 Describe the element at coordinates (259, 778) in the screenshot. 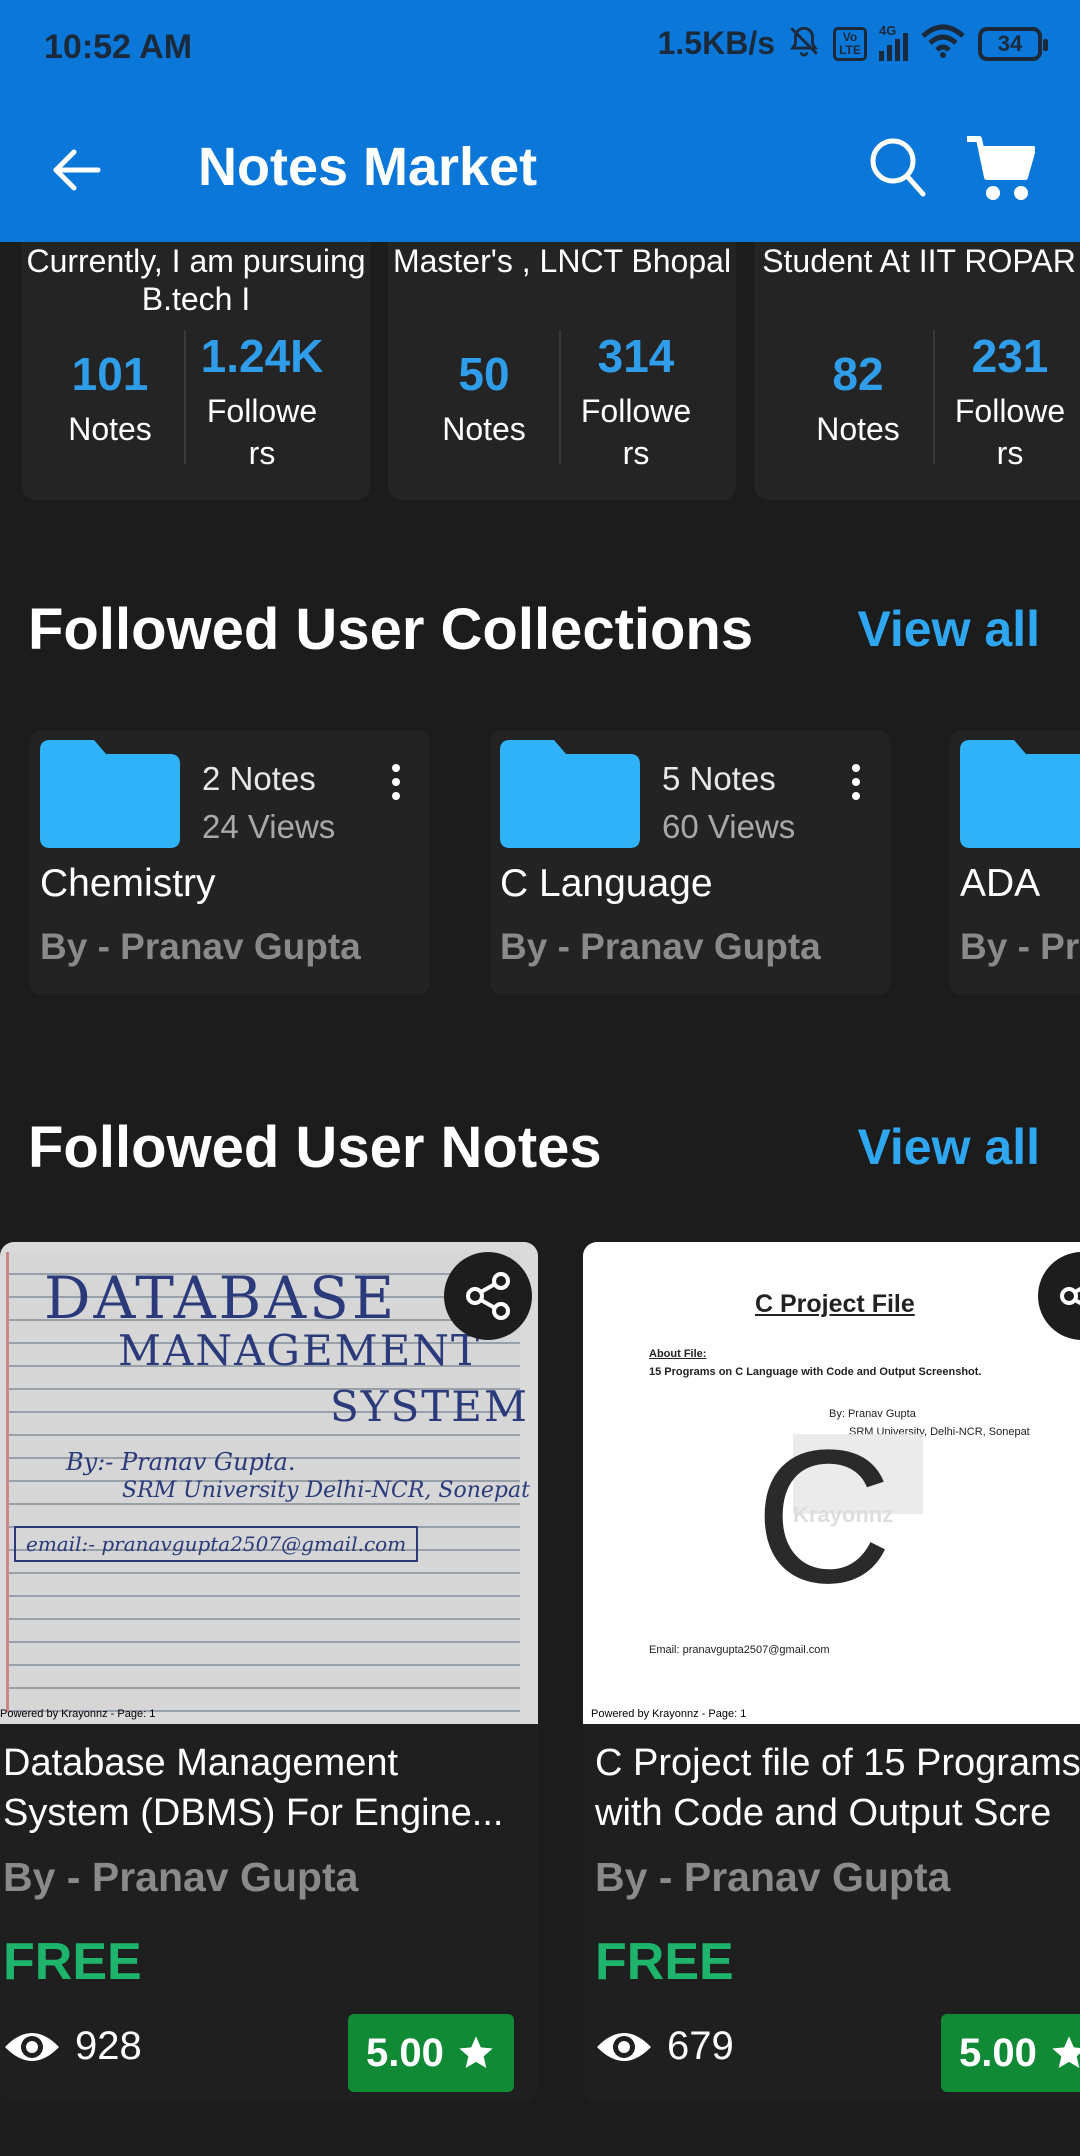

I see `collection-notes-count: 2 Notes` at that location.